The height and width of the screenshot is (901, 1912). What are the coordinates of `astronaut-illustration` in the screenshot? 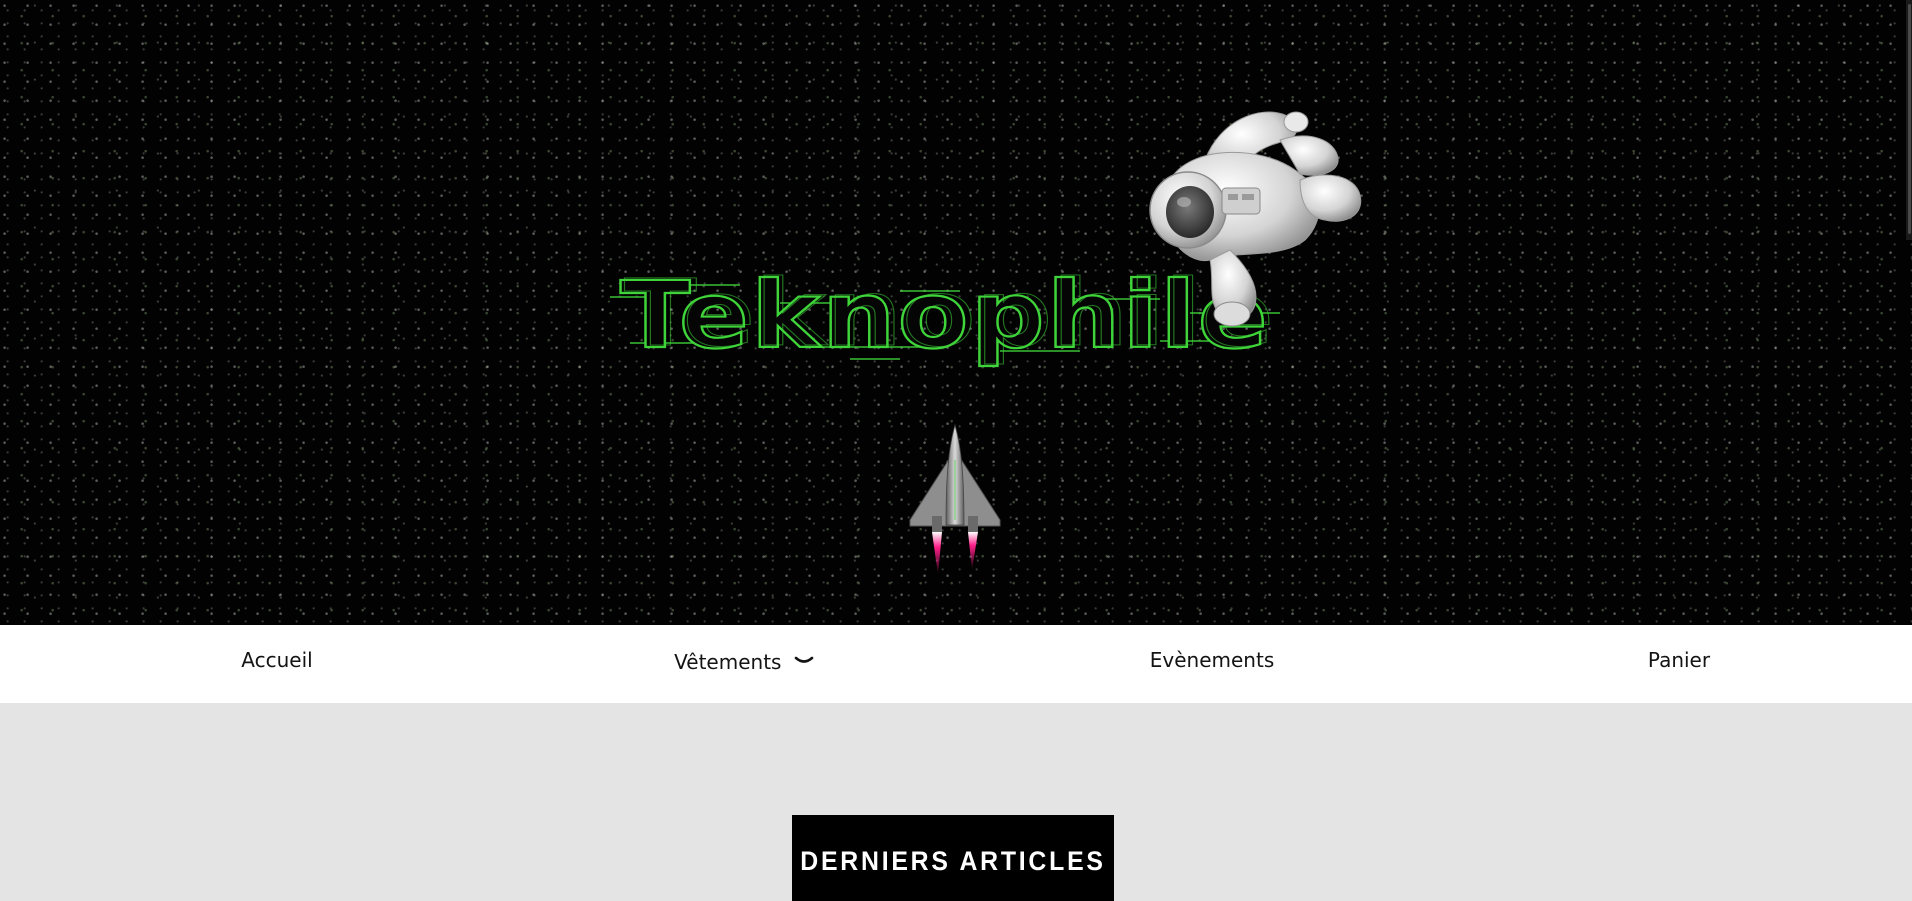 It's located at (1255, 219).